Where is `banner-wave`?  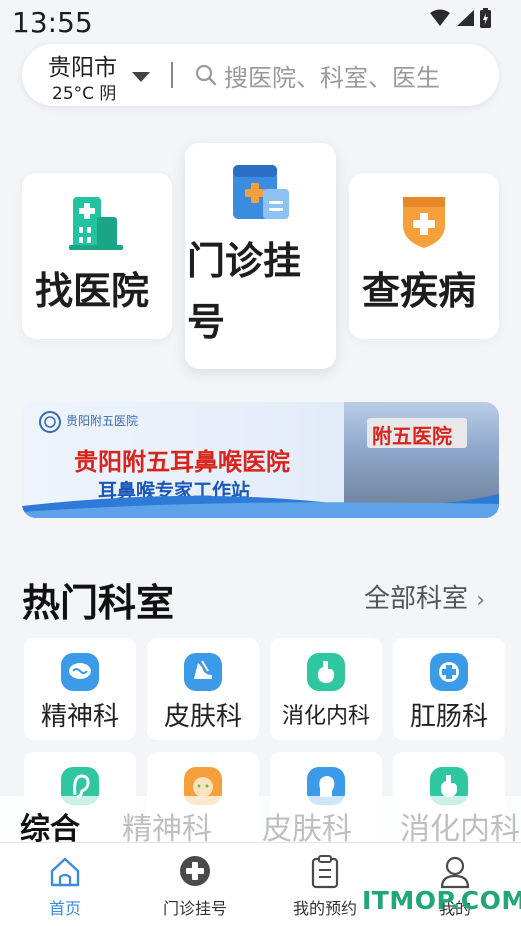 banner-wave is located at coordinates (260, 506).